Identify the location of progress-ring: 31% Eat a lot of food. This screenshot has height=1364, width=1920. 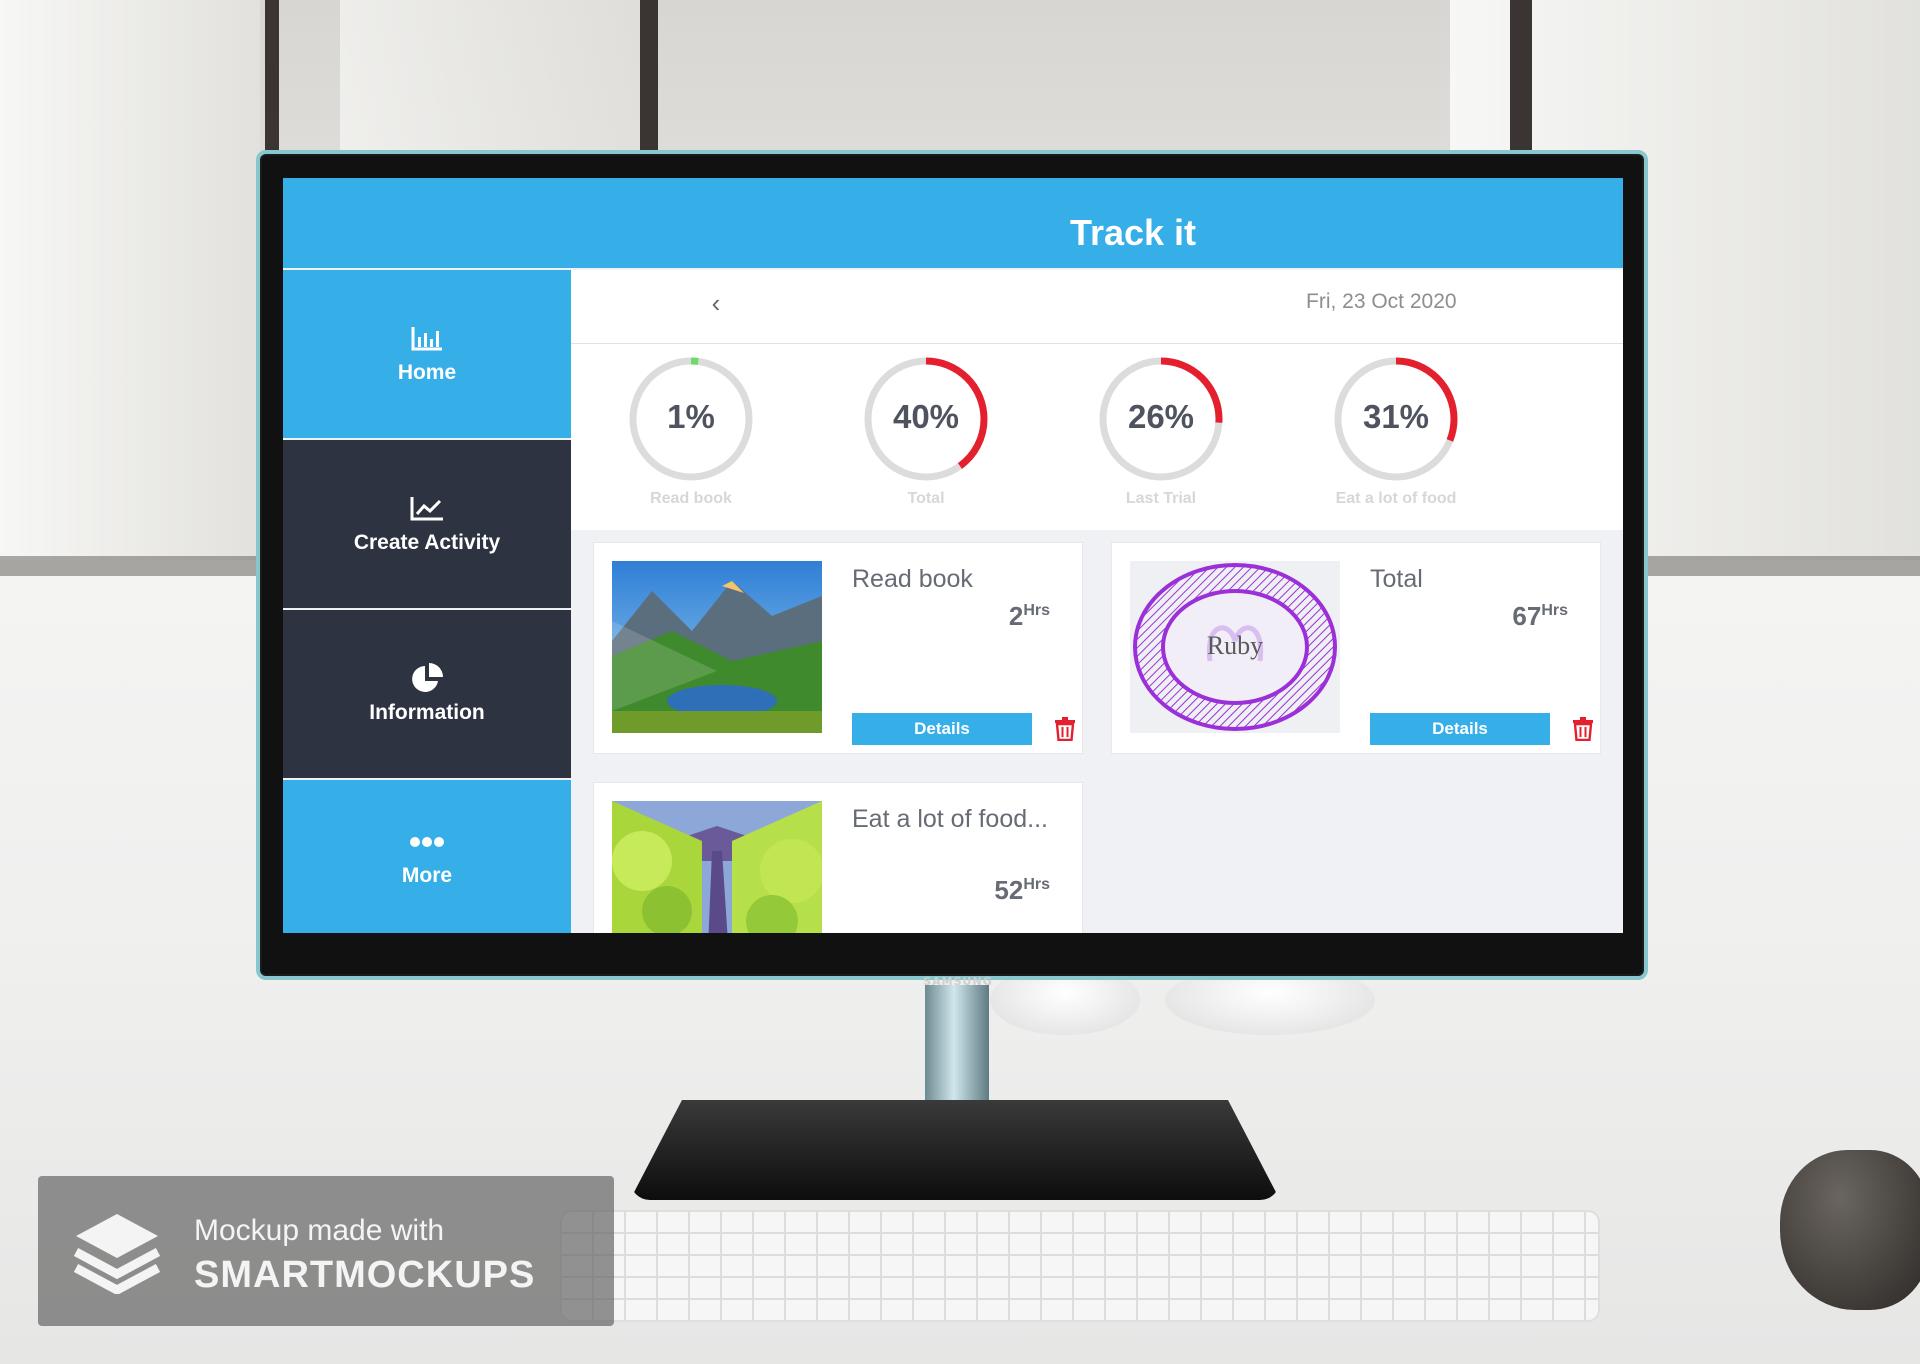
(1396, 436).